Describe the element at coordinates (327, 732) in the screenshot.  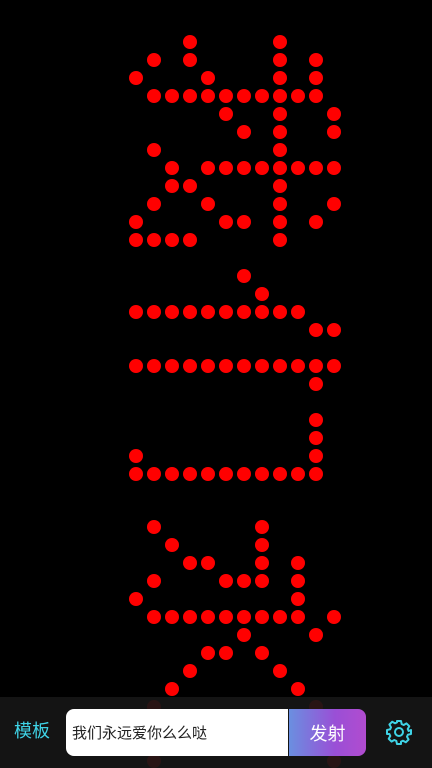
I see `send-button: 发射` at that location.